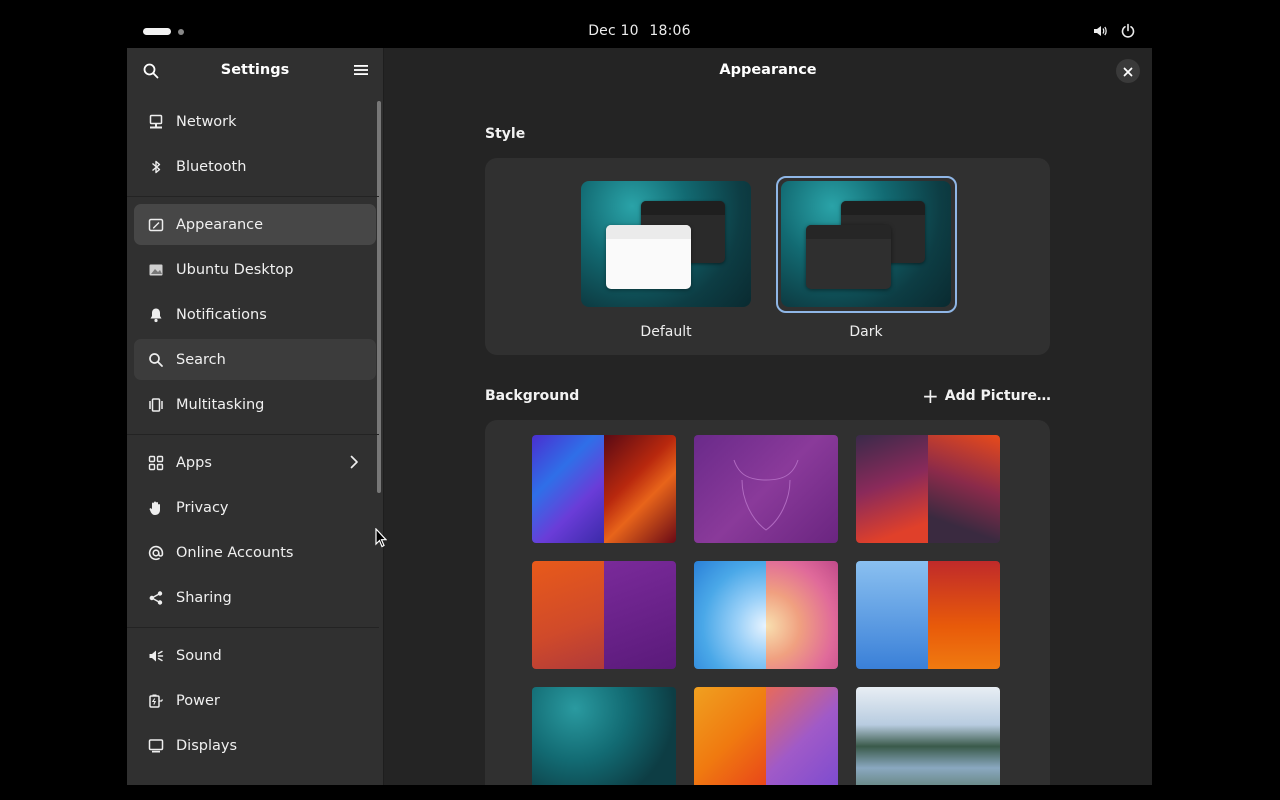 Image resolution: width=1280 pixels, height=800 pixels. What do you see at coordinates (354, 464) in the screenshot?
I see `chevron-right-icon` at bounding box center [354, 464].